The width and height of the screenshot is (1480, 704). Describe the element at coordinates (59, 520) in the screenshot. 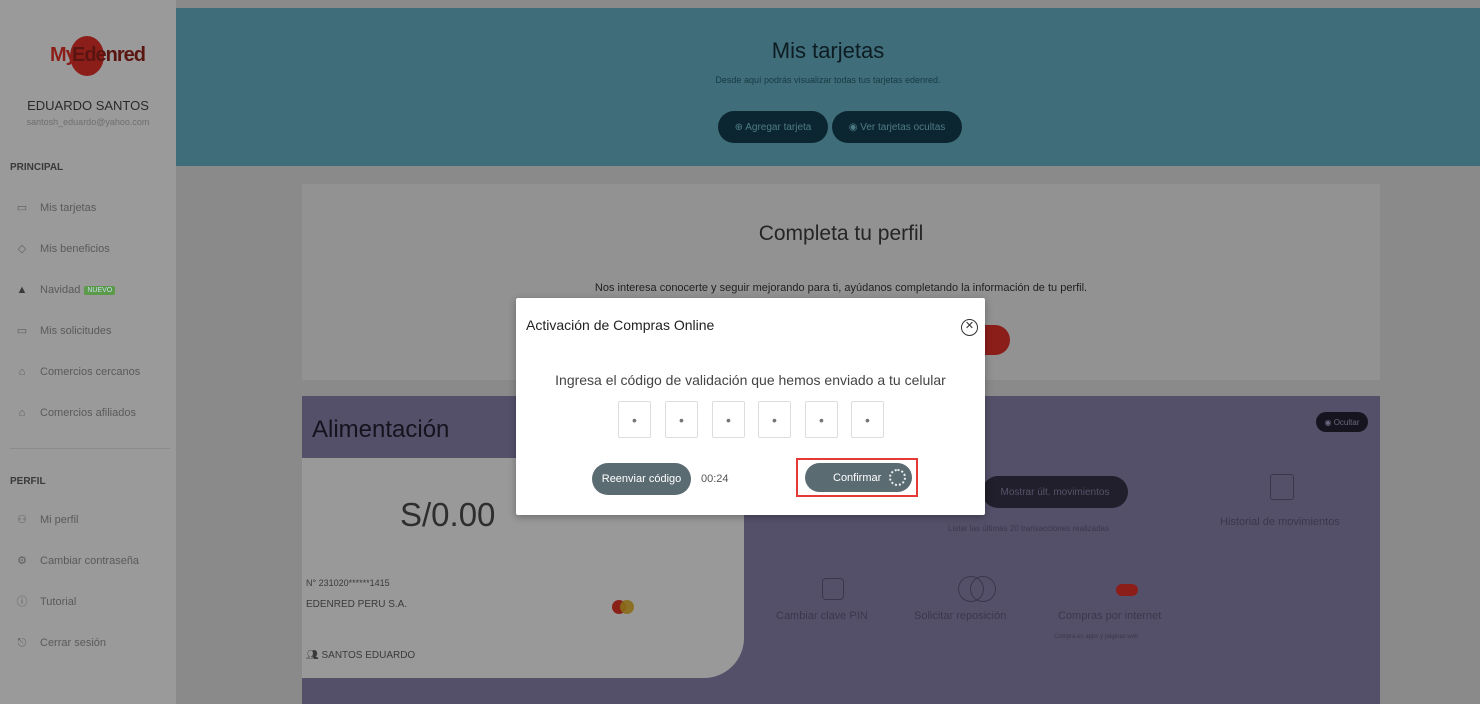

I see `sidebar-item-label: Mi perfil` at that location.